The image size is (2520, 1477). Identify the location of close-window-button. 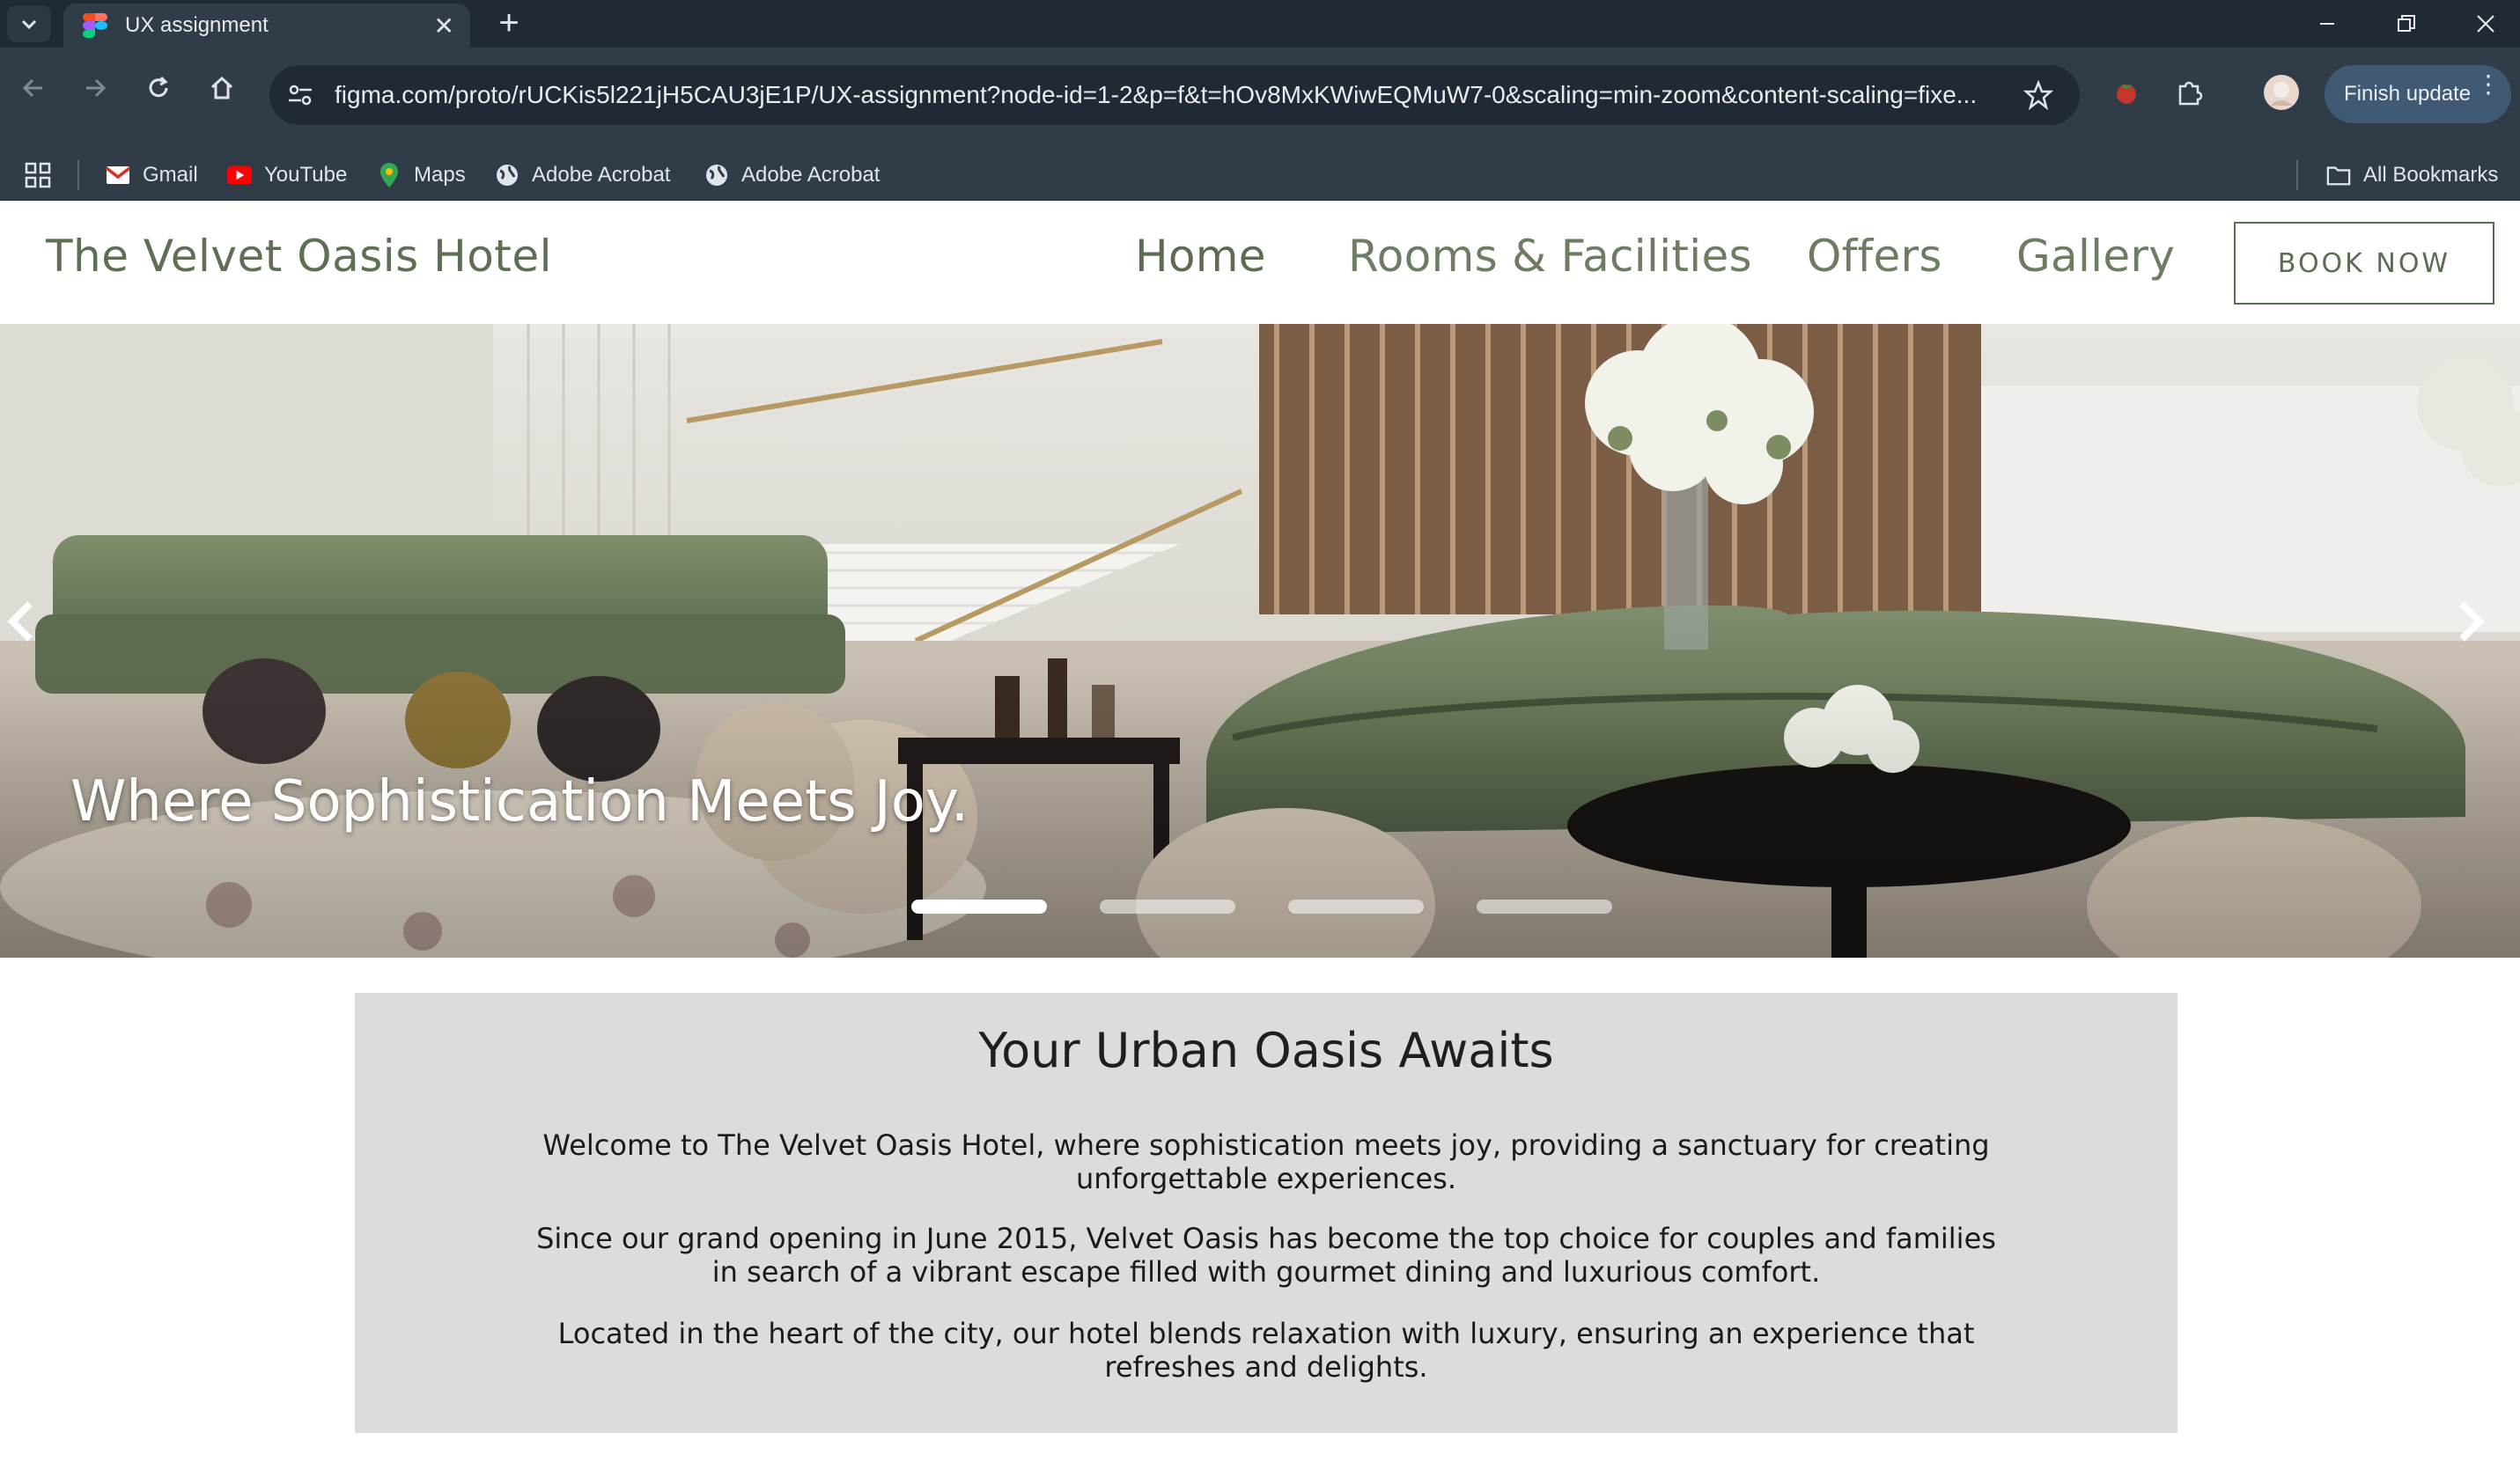
(2483, 24).